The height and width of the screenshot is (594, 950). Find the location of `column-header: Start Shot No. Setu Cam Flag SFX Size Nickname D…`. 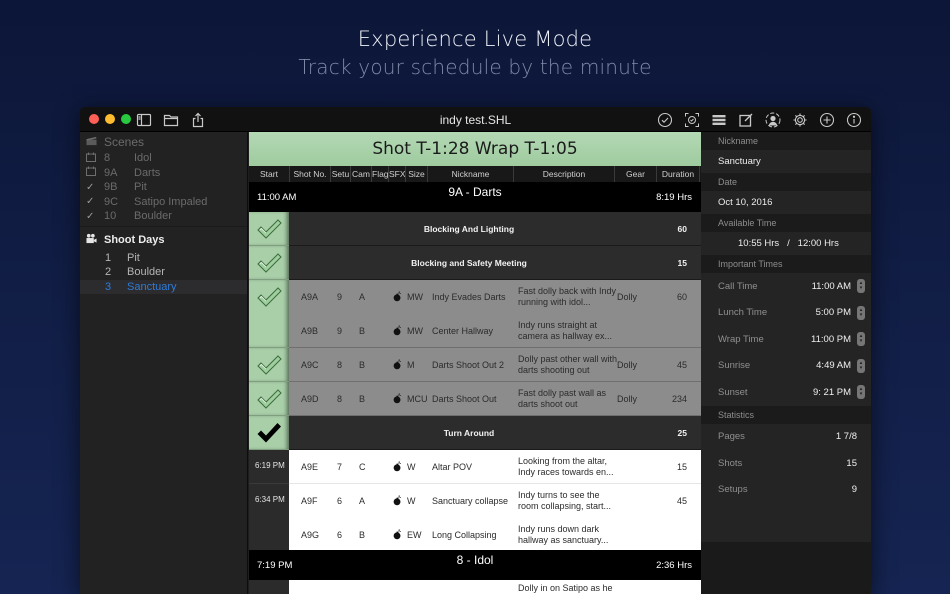

column-header: Start Shot No. Setu Cam Flag SFX Size Nickname D… is located at coordinates (475, 174).